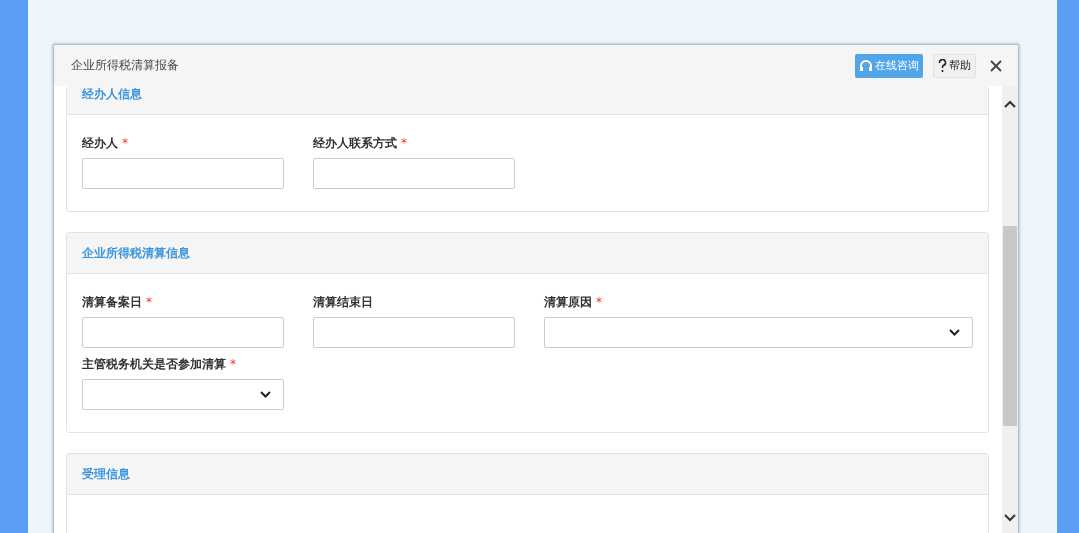  What do you see at coordinates (343, 302) in the screenshot?
I see `field-label: 清算结束日` at bounding box center [343, 302].